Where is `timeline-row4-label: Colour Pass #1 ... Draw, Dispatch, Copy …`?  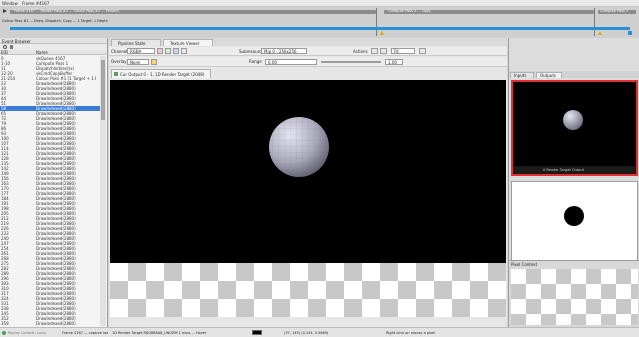
timeline-row4-label: Colour Pass #1 ... Draw, Dispatch, Copy … is located at coordinates (55, 21).